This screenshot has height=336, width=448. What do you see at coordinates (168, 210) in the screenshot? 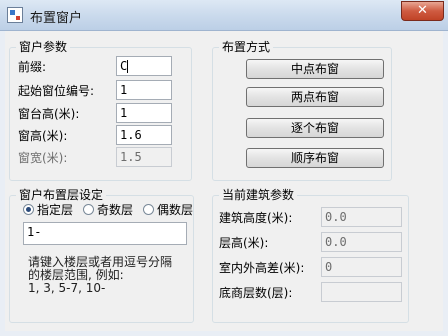
I see `radio-even-floors: 偶数层` at bounding box center [168, 210].